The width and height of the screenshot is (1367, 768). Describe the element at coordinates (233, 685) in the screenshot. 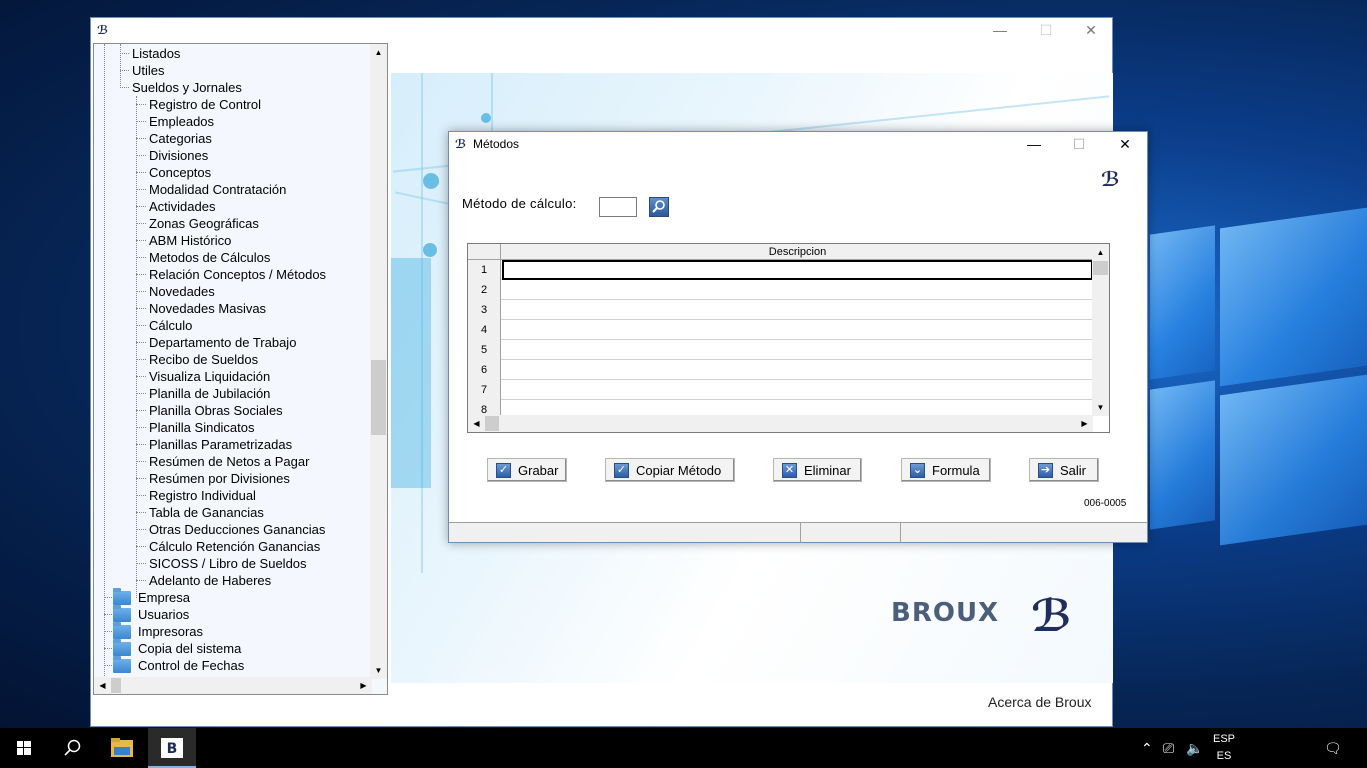

I see `tree-horizontal-scrollbar: ◀ ▶` at that location.